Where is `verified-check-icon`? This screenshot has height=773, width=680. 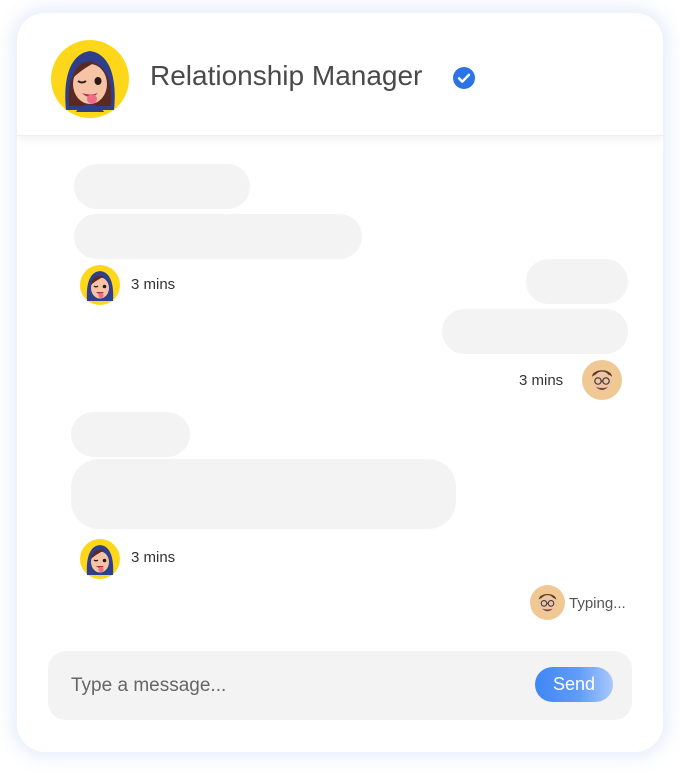
verified-check-icon is located at coordinates (464, 78).